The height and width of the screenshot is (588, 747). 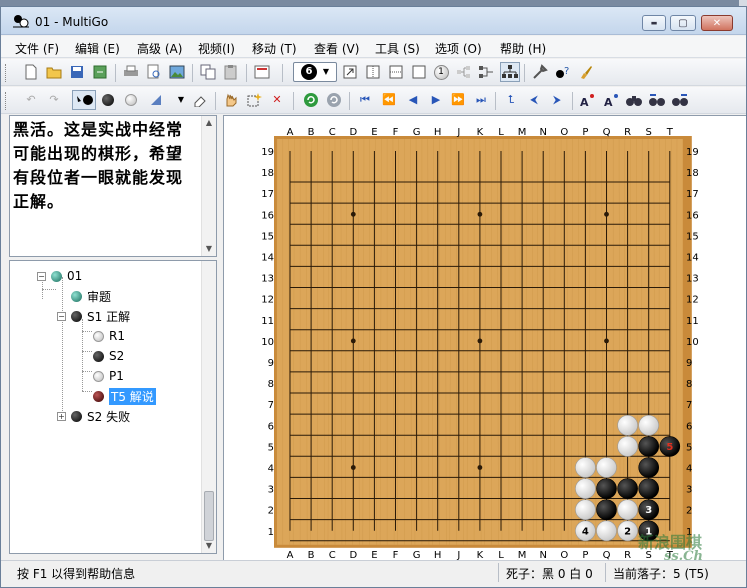 I want to click on title-bar: 01 - MultiGo ▬ ▢ ✕, so click(x=373, y=21).